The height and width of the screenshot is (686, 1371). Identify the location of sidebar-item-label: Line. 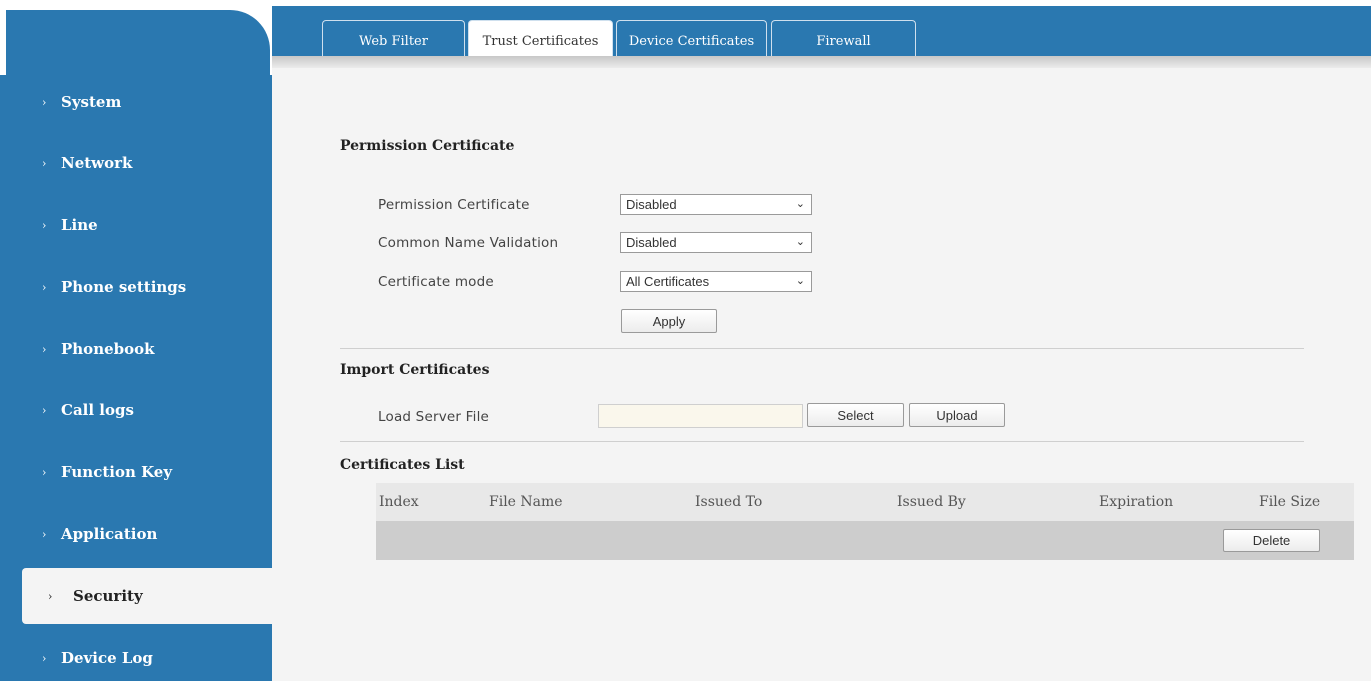
(79, 225).